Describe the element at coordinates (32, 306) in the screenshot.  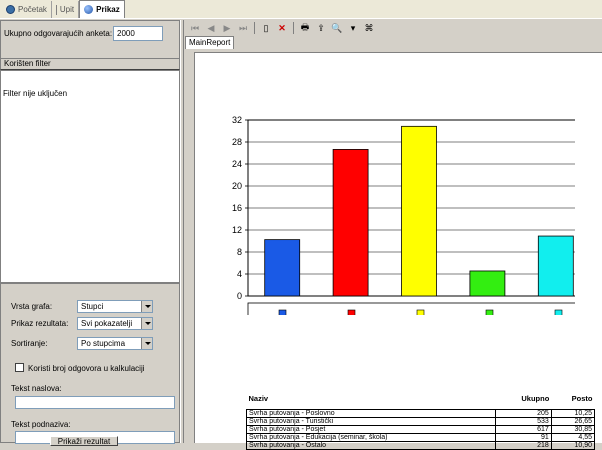
I see `graph-type-label: Vrsta grafa:` at that location.